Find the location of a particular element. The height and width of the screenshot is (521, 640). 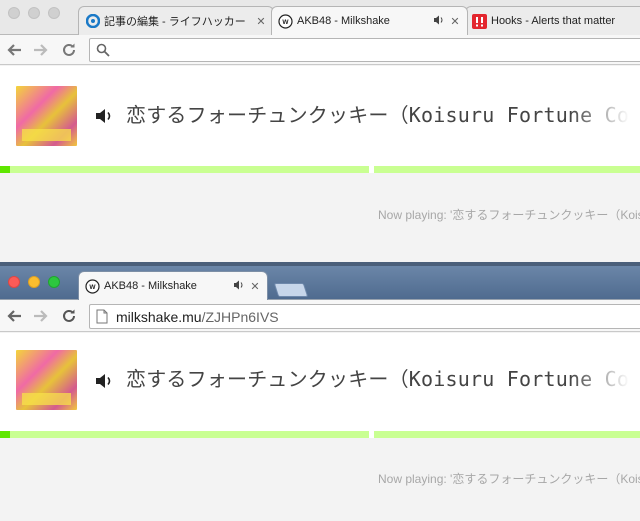

tab-hooks: Hooks - Alerts that matter is located at coordinates (552, 20).